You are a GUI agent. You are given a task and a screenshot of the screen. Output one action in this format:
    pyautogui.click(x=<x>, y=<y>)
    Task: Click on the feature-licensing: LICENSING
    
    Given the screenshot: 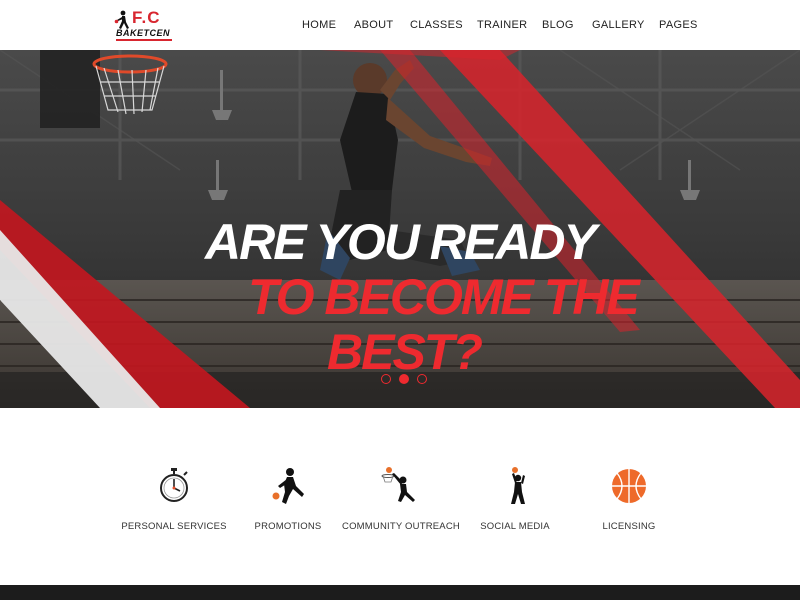 What is the action you would take?
    pyautogui.click(x=629, y=501)
    